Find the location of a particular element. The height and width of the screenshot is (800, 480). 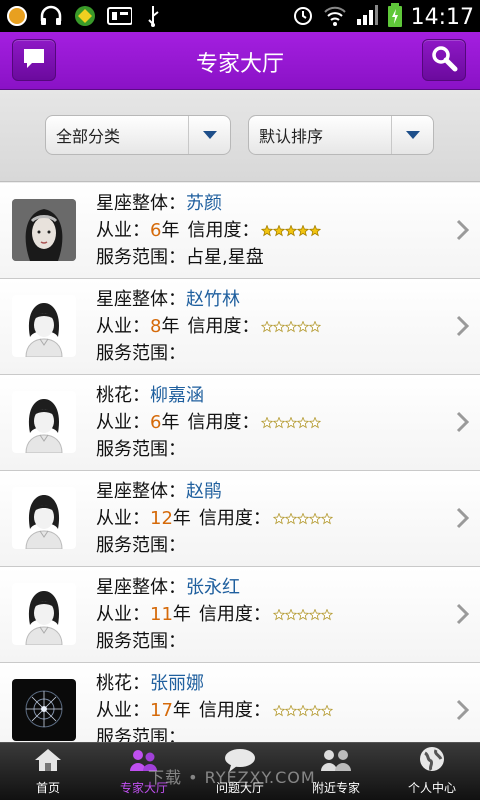

expert-row: 星座整体：张永红 从业：11年 信用度： 服务范围： is located at coordinates (240, 615).